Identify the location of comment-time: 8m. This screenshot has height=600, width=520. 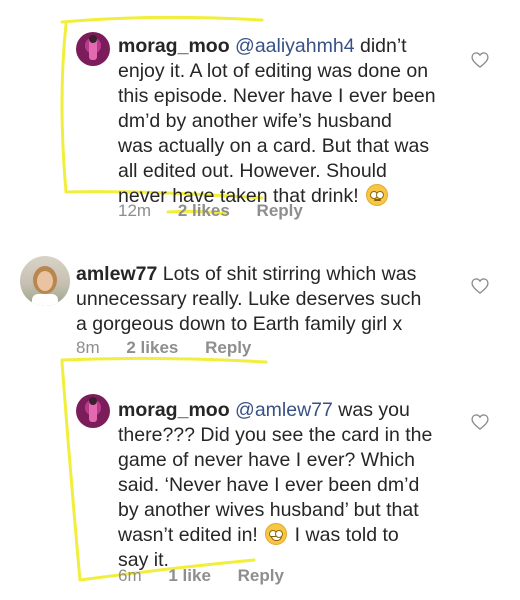
(88, 347).